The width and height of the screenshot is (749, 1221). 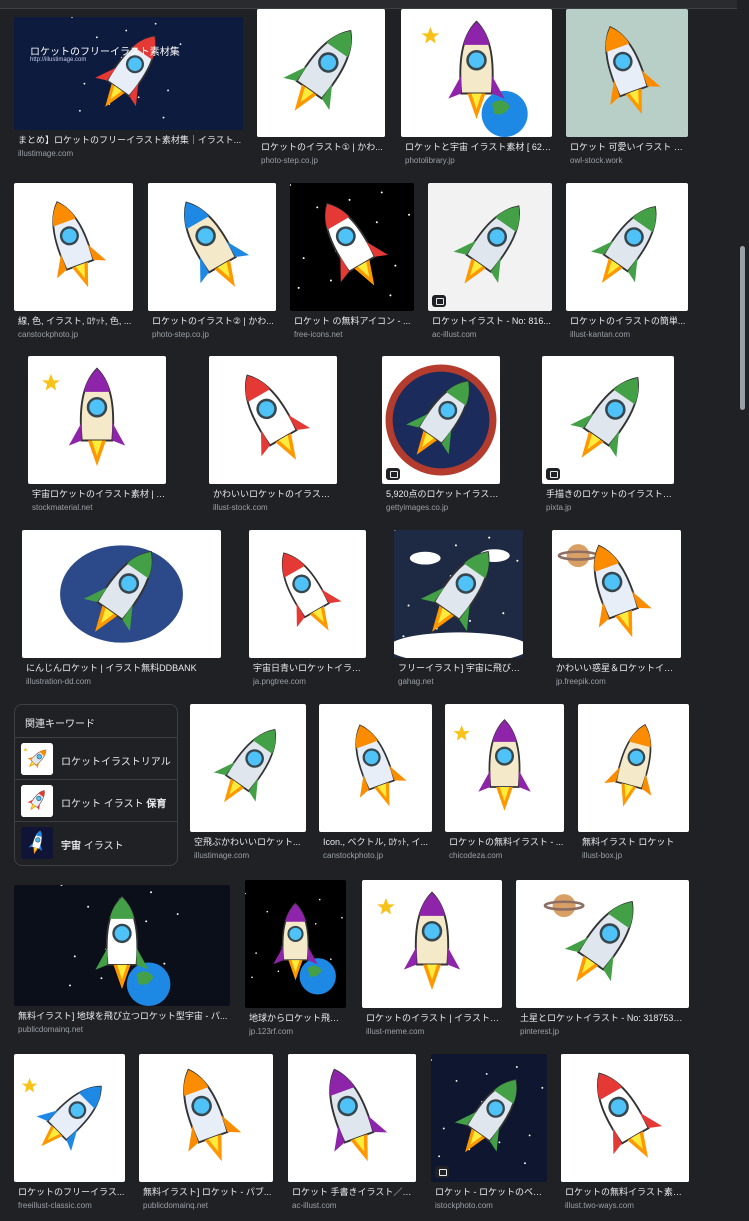 What do you see at coordinates (295, 944) in the screenshot?
I see `globe-rocket-image` at bounding box center [295, 944].